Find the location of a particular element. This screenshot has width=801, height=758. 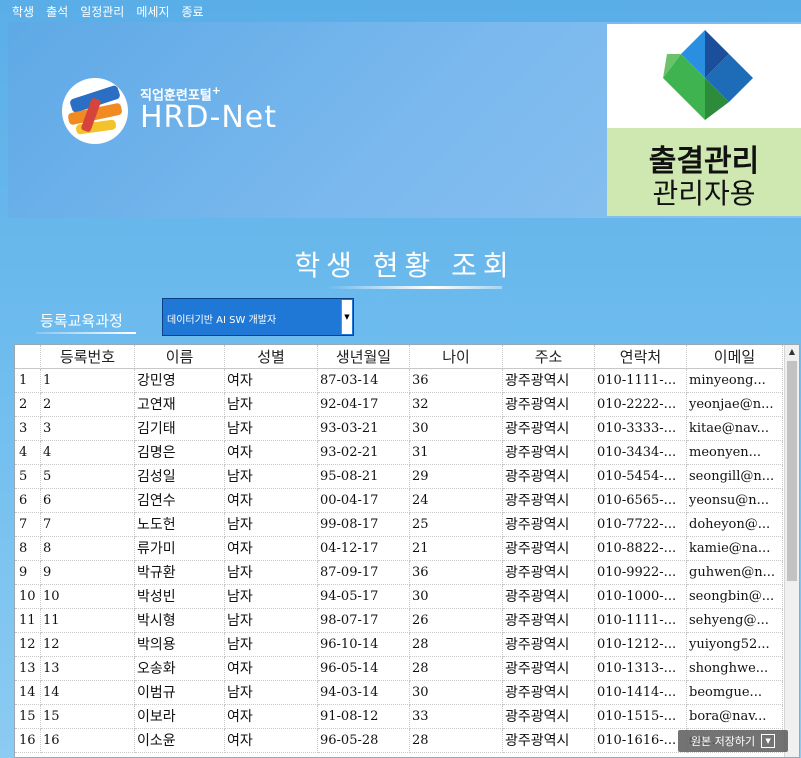

column-header: 이메일 is located at coordinates (735, 357).